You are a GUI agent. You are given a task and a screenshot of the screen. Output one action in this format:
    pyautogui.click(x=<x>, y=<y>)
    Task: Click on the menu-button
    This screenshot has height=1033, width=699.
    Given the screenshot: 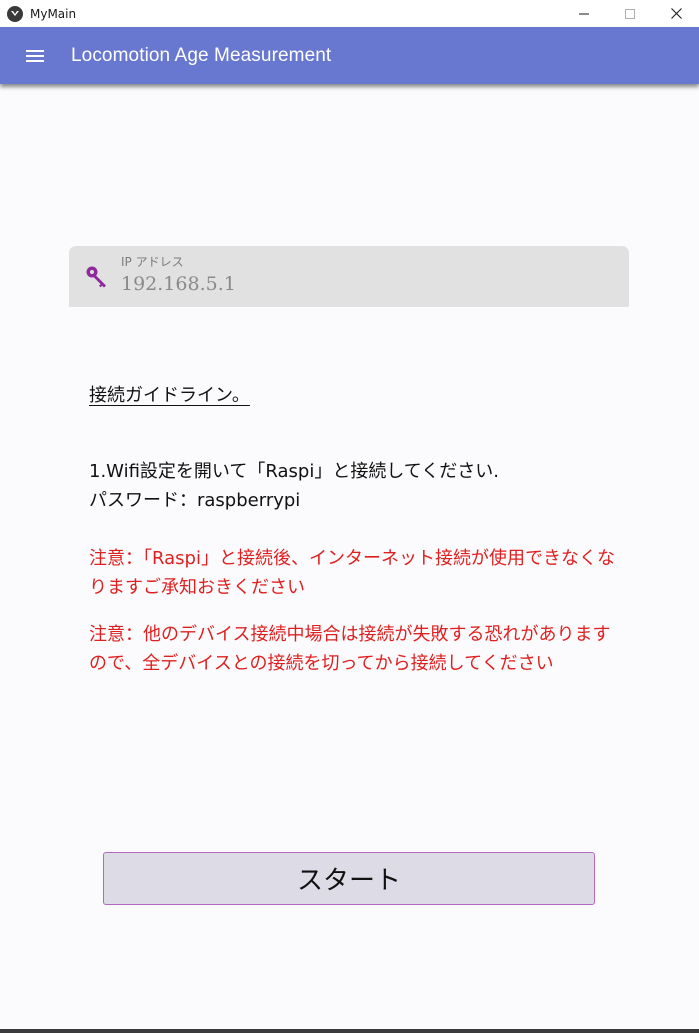 What is the action you would take?
    pyautogui.click(x=35, y=56)
    